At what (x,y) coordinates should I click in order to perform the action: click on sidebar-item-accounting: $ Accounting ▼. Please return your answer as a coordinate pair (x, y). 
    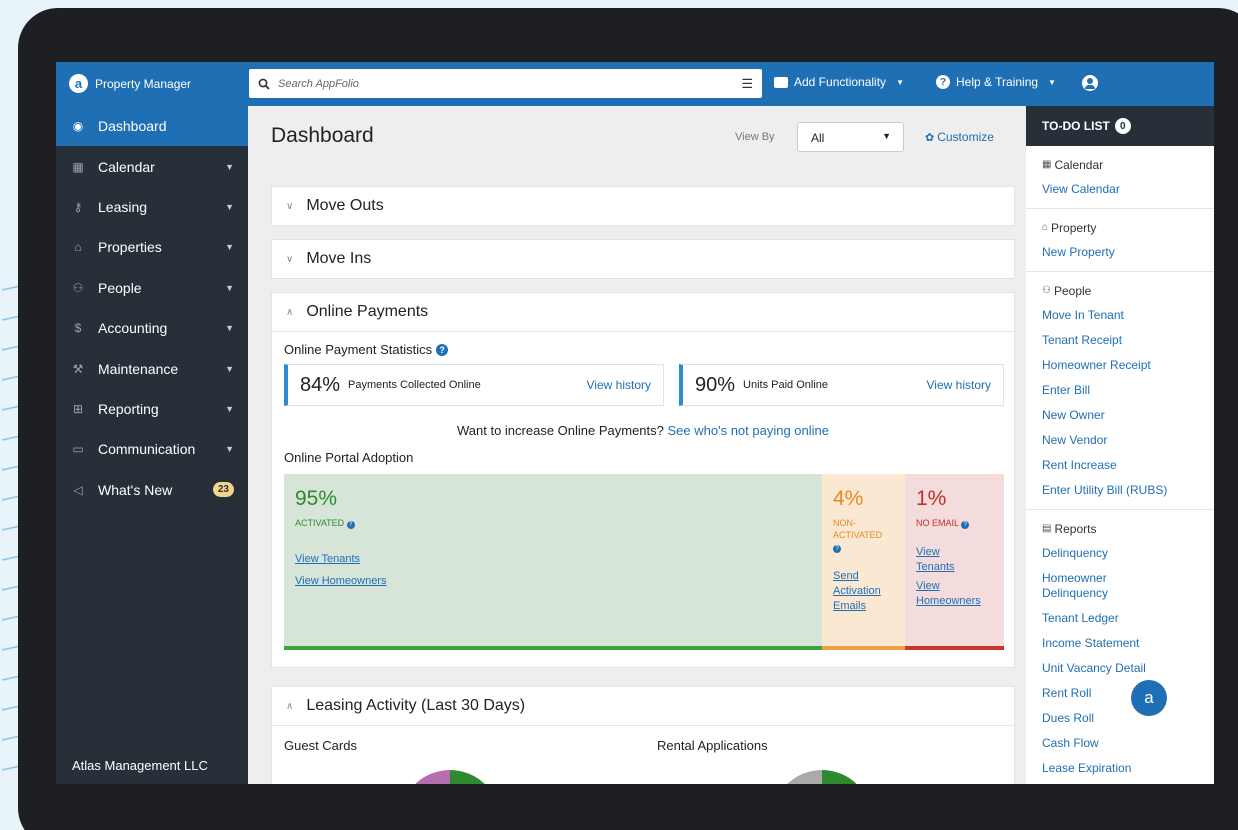
    Looking at the image, I should click on (152, 328).